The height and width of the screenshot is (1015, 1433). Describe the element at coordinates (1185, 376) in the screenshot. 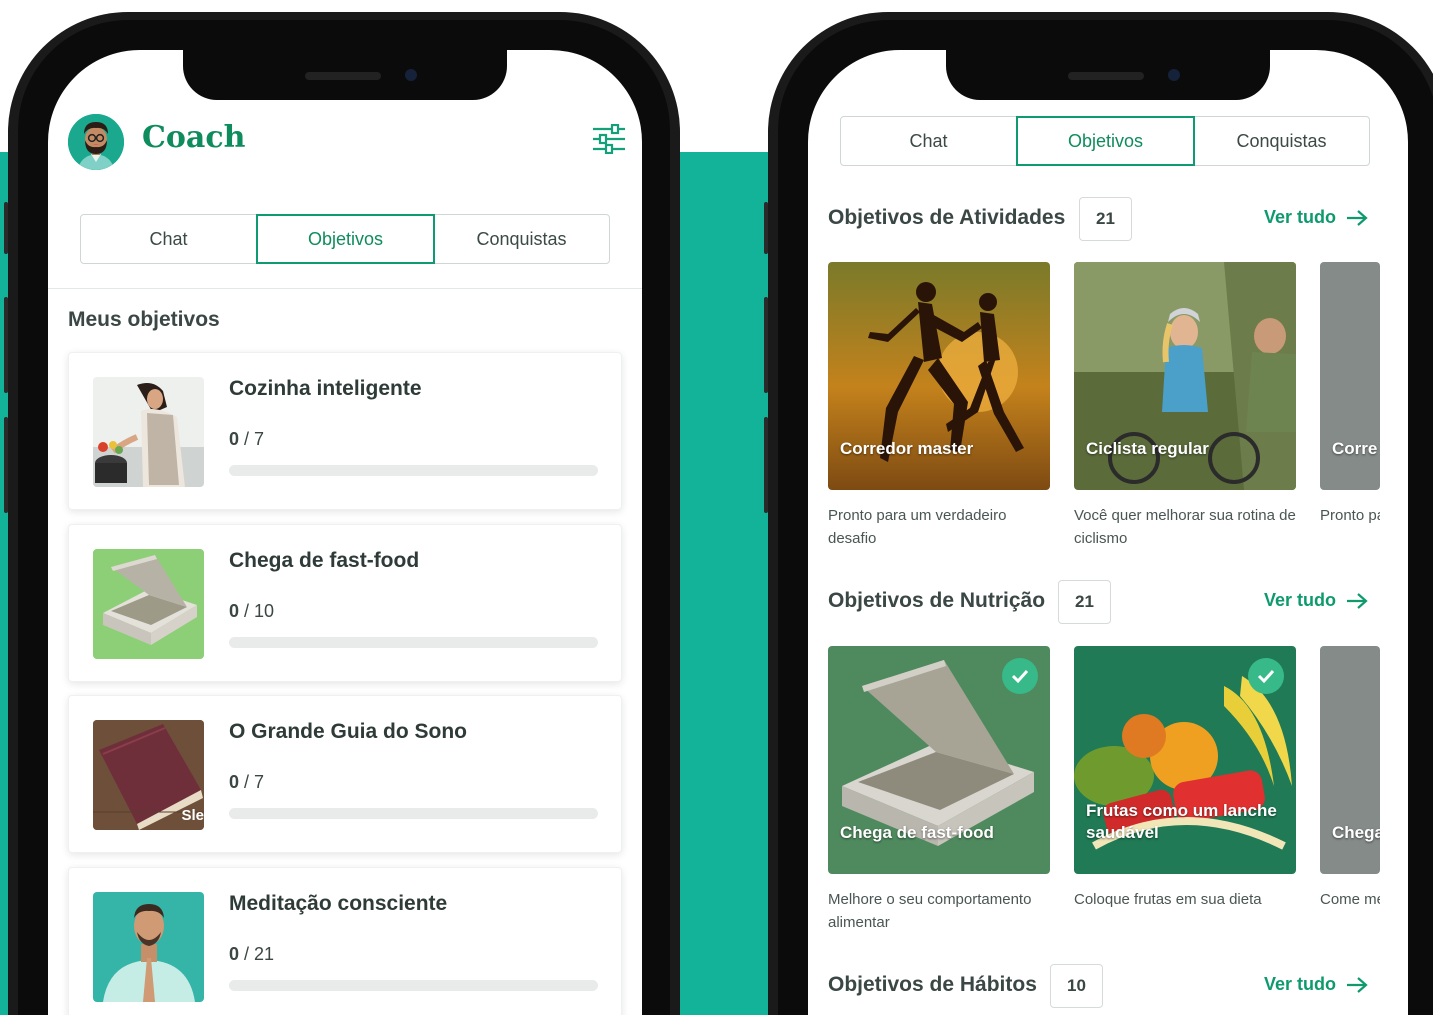

I see `tile-image-cyclists: Ciclista regular` at that location.